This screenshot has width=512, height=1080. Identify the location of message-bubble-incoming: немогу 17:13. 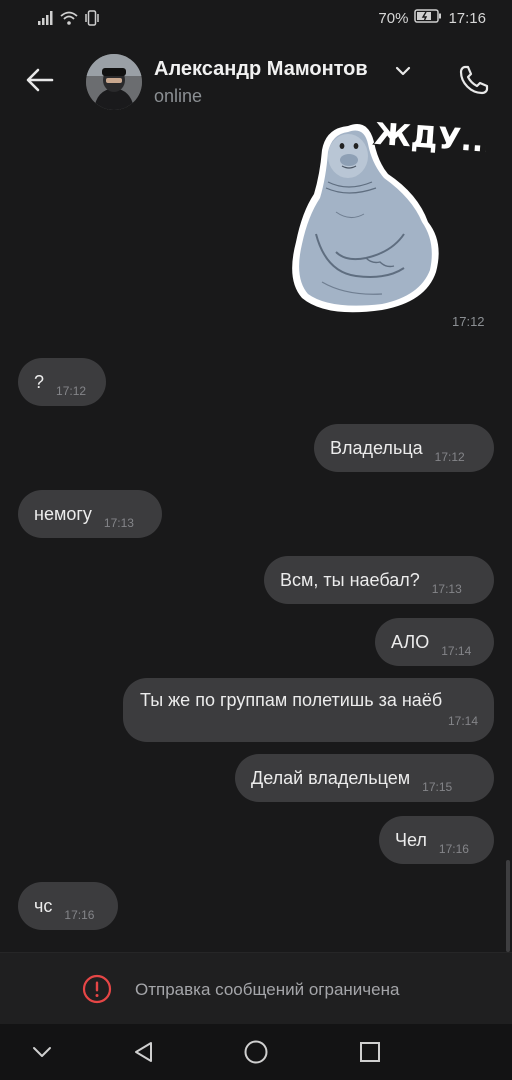
(90, 514).